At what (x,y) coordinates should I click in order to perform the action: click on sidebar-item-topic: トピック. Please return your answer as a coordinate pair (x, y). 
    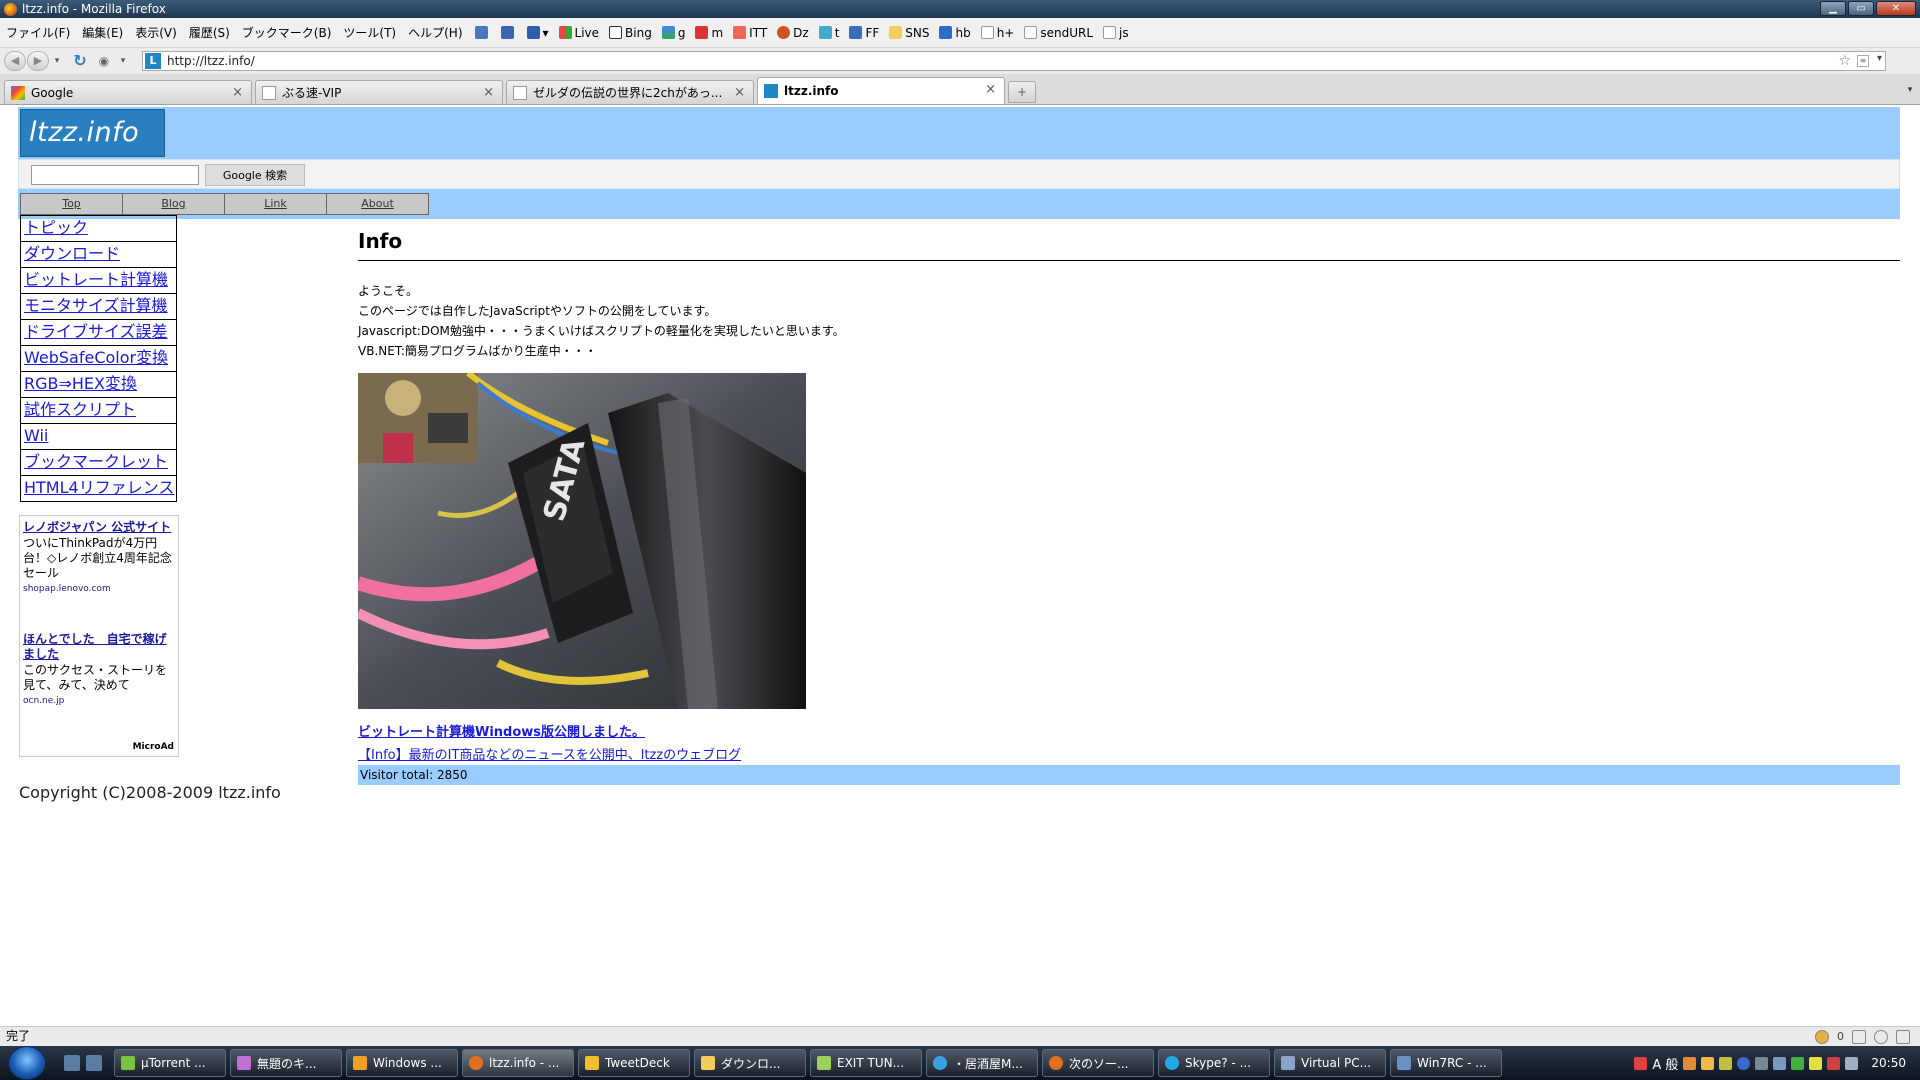
    Looking at the image, I should click on (98, 228).